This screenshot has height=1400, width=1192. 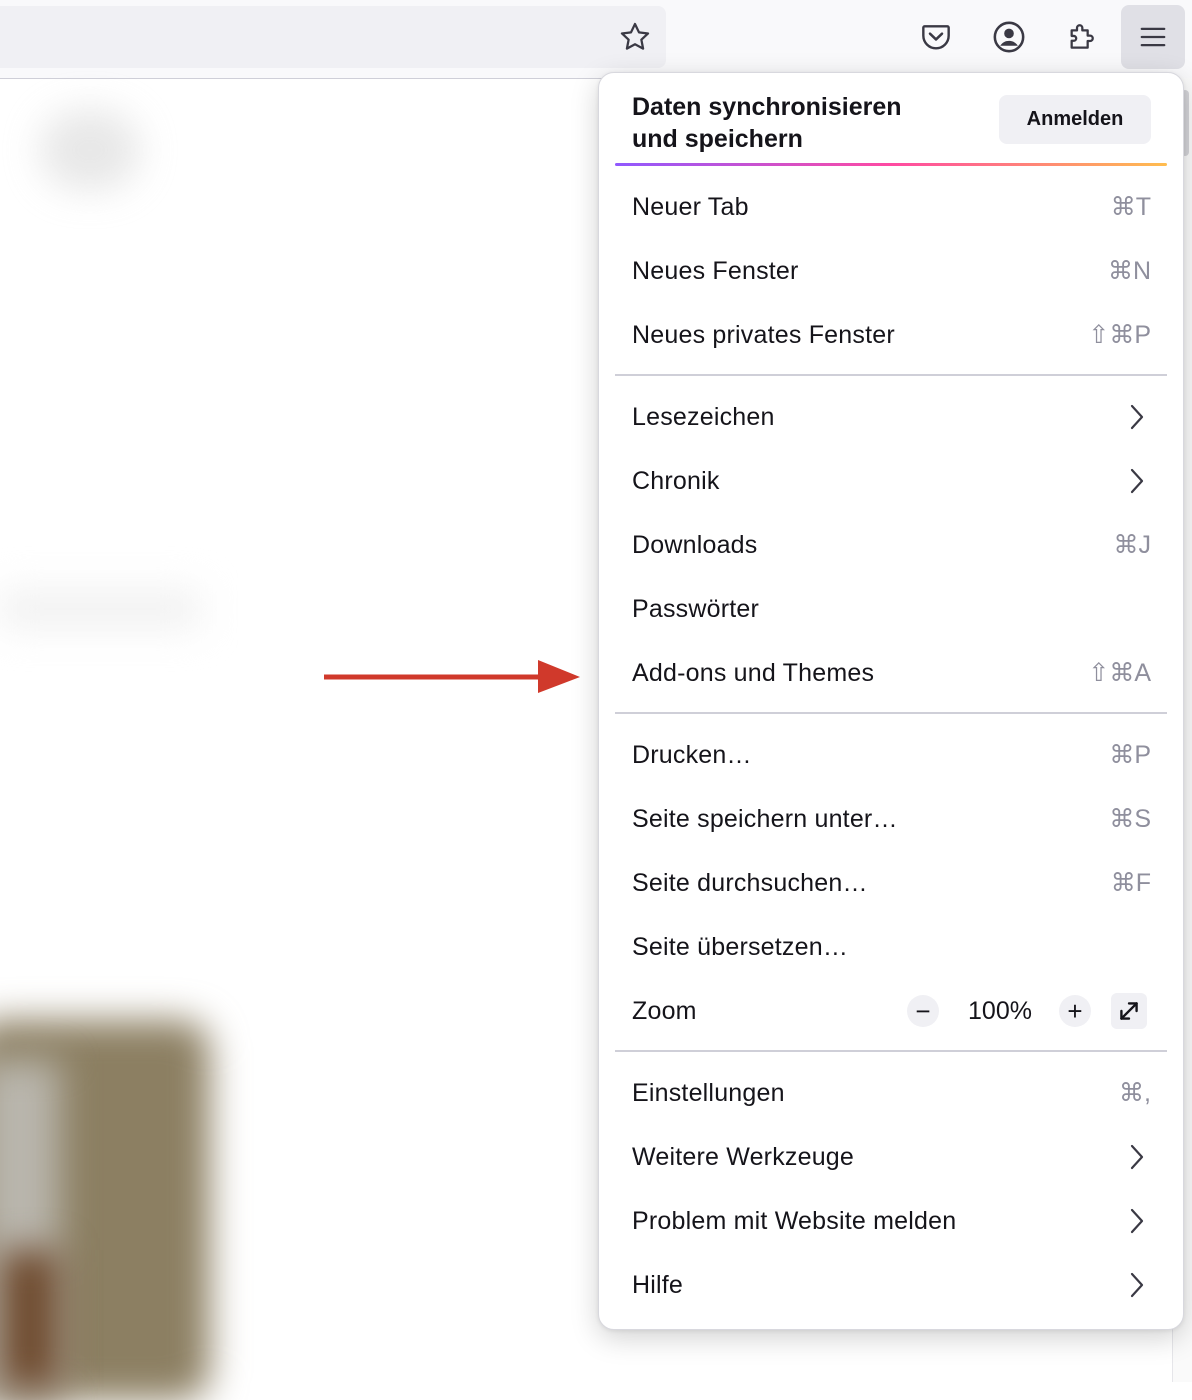 I want to click on menu-item-save-page: Seite speichern unter… ⌘S, so click(x=891, y=819).